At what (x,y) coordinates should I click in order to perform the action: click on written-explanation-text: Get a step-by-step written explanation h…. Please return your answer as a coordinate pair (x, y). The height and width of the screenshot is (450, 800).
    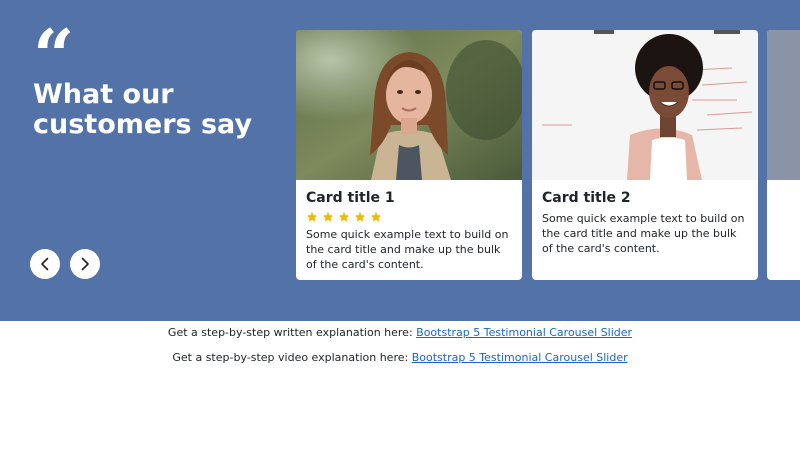
    Looking at the image, I should click on (292, 332).